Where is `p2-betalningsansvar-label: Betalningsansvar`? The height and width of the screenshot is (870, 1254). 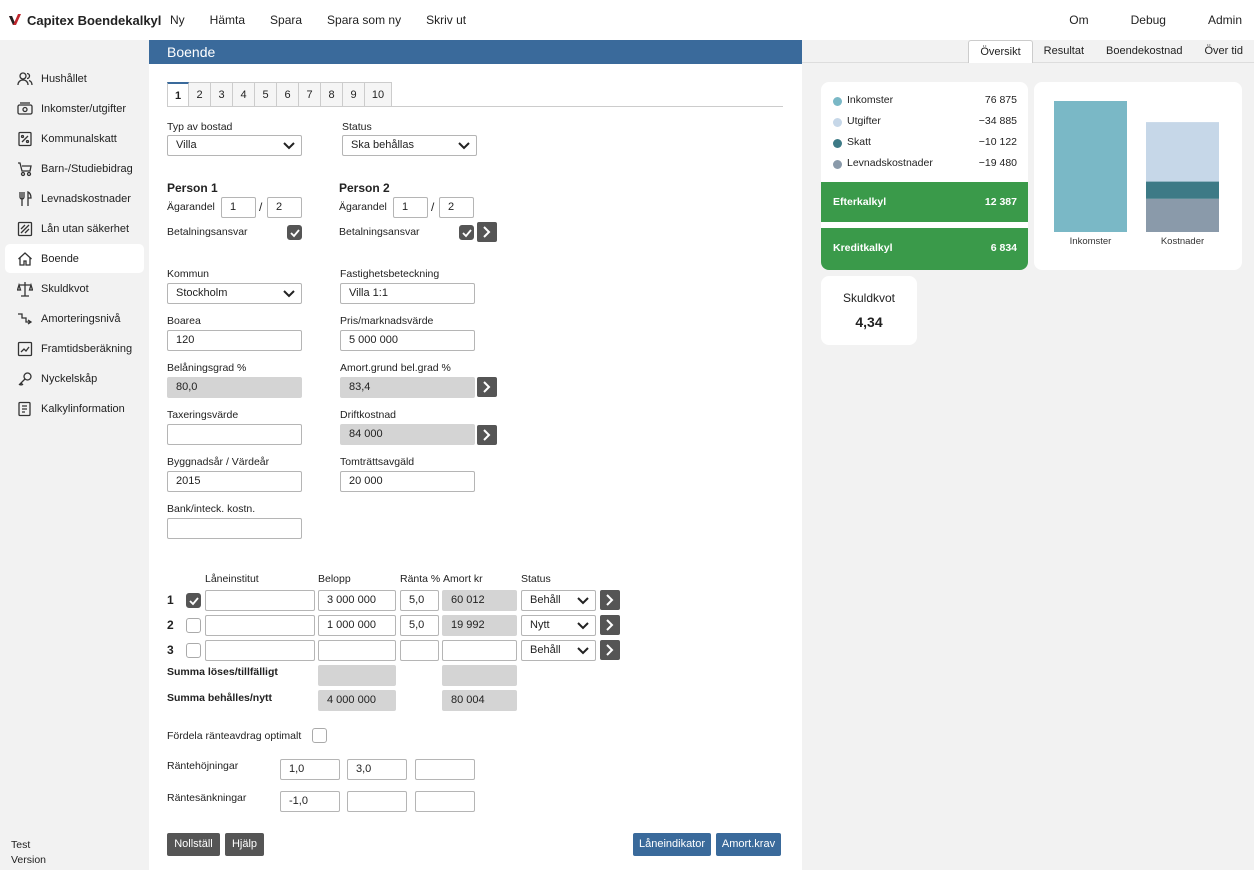
p2-betalningsansvar-label: Betalningsansvar is located at coordinates (379, 232).